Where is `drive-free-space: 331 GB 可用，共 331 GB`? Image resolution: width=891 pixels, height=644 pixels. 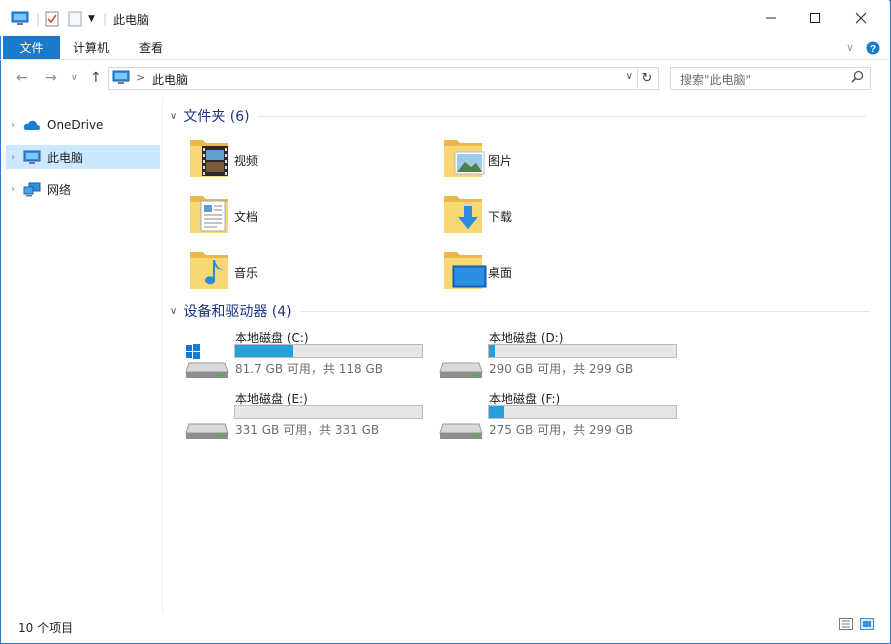 drive-free-space: 331 GB 可用，共 331 GB is located at coordinates (307, 430).